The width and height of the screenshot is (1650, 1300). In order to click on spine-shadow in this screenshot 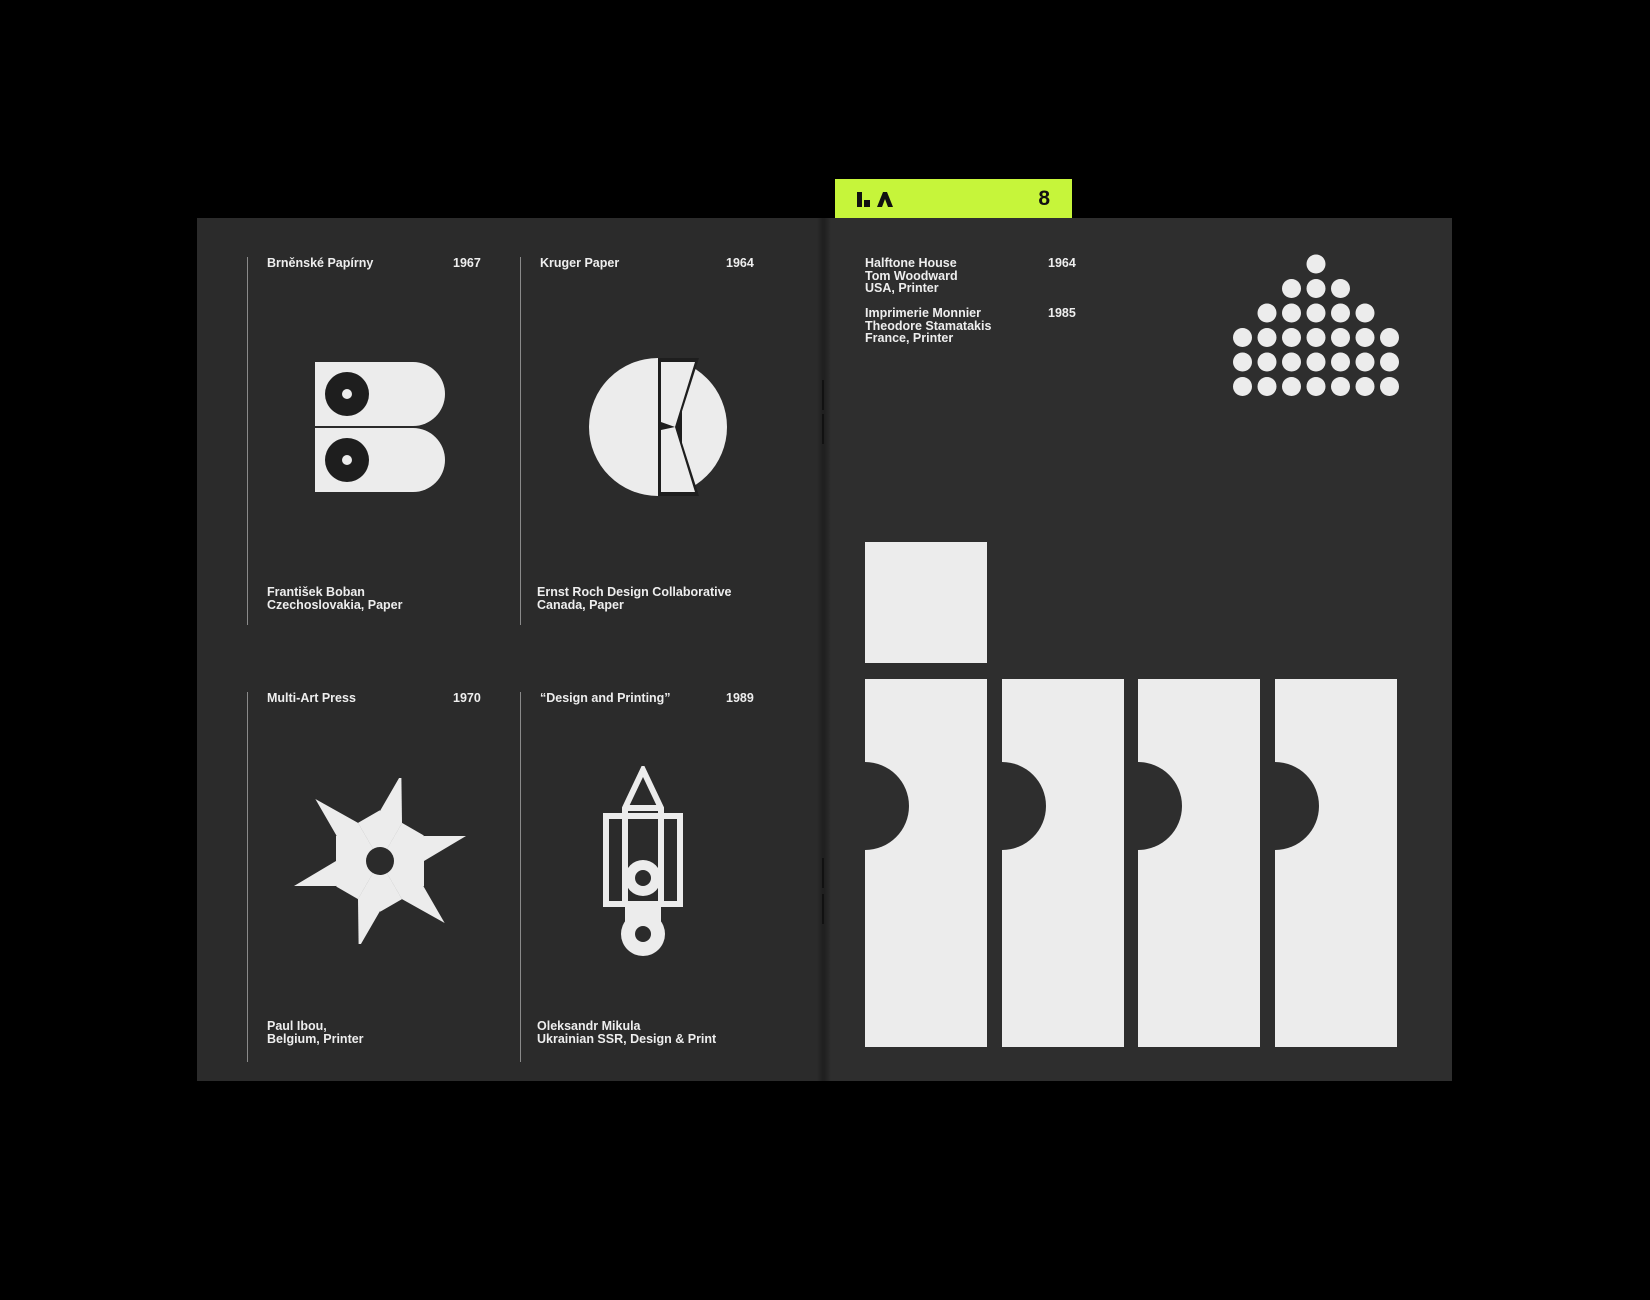, I will do `click(824, 649)`.